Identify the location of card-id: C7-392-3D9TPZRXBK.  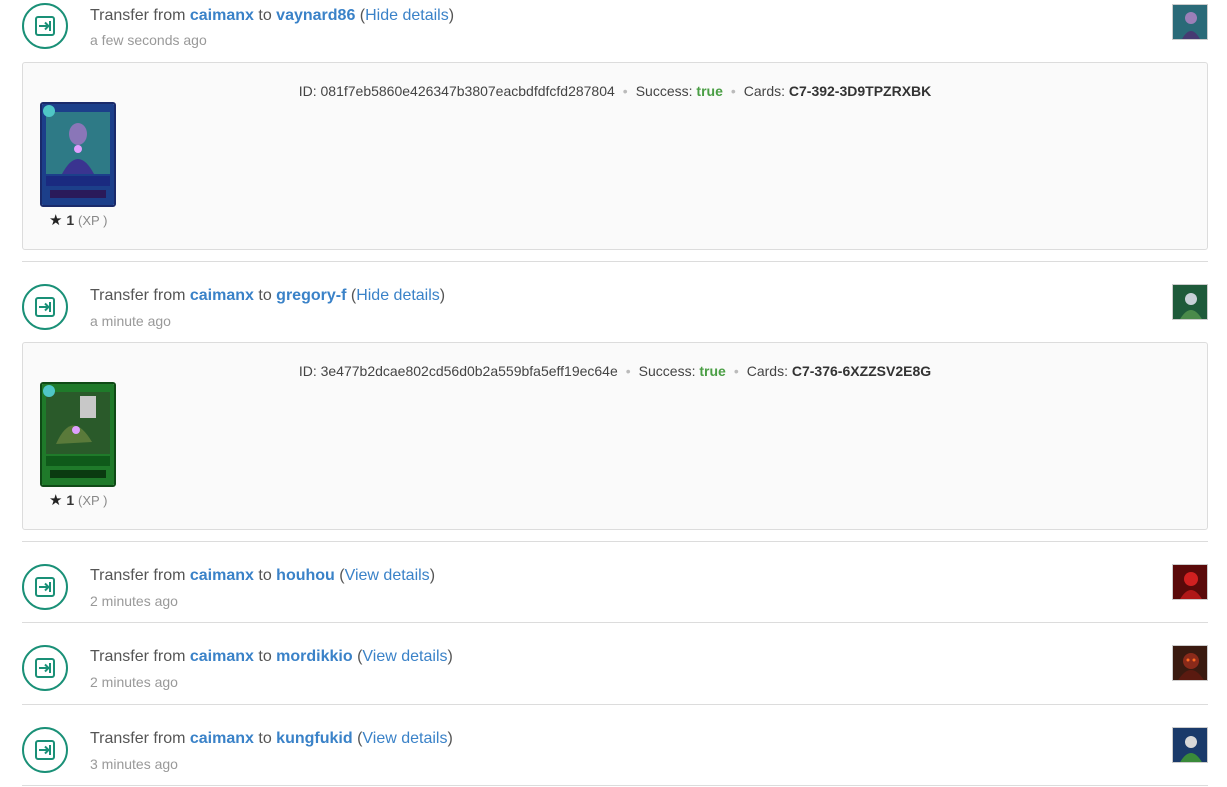
(860, 91).